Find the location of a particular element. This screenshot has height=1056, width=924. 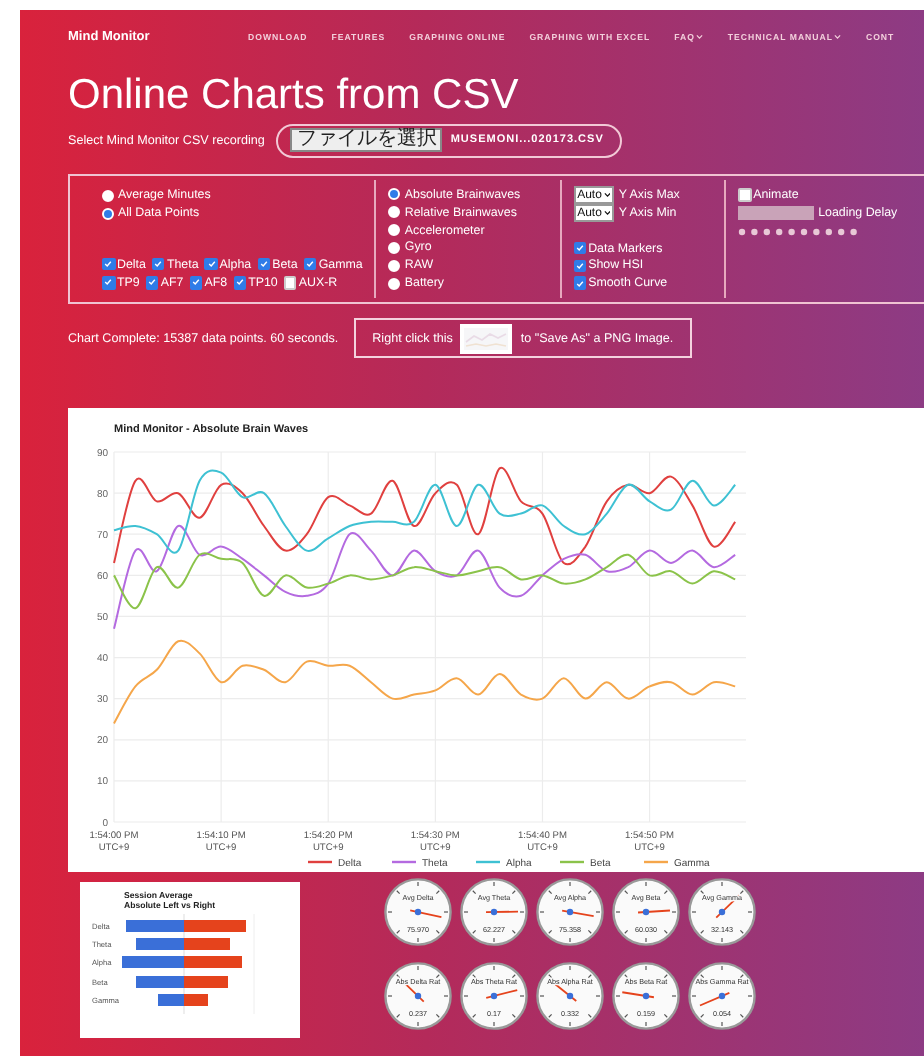

input-field is located at coordinates (776, 213).